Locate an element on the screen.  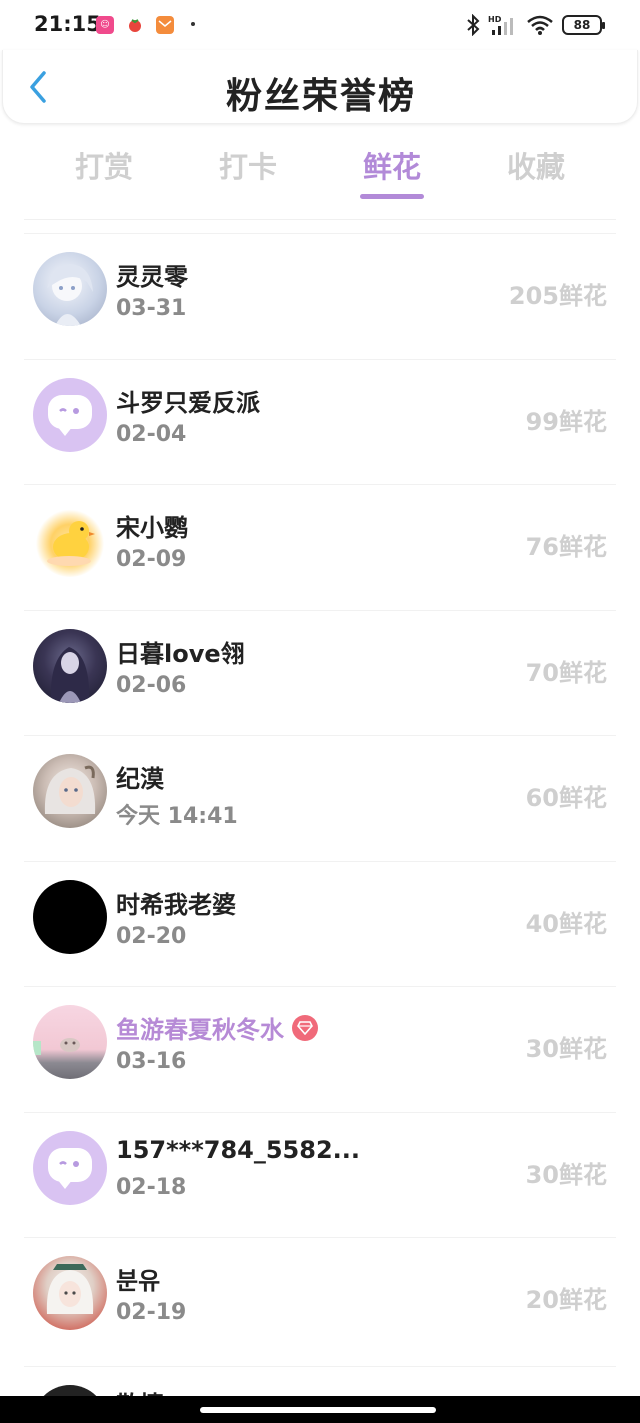
tab-tips: 打赏 is located at coordinates (104, 165).